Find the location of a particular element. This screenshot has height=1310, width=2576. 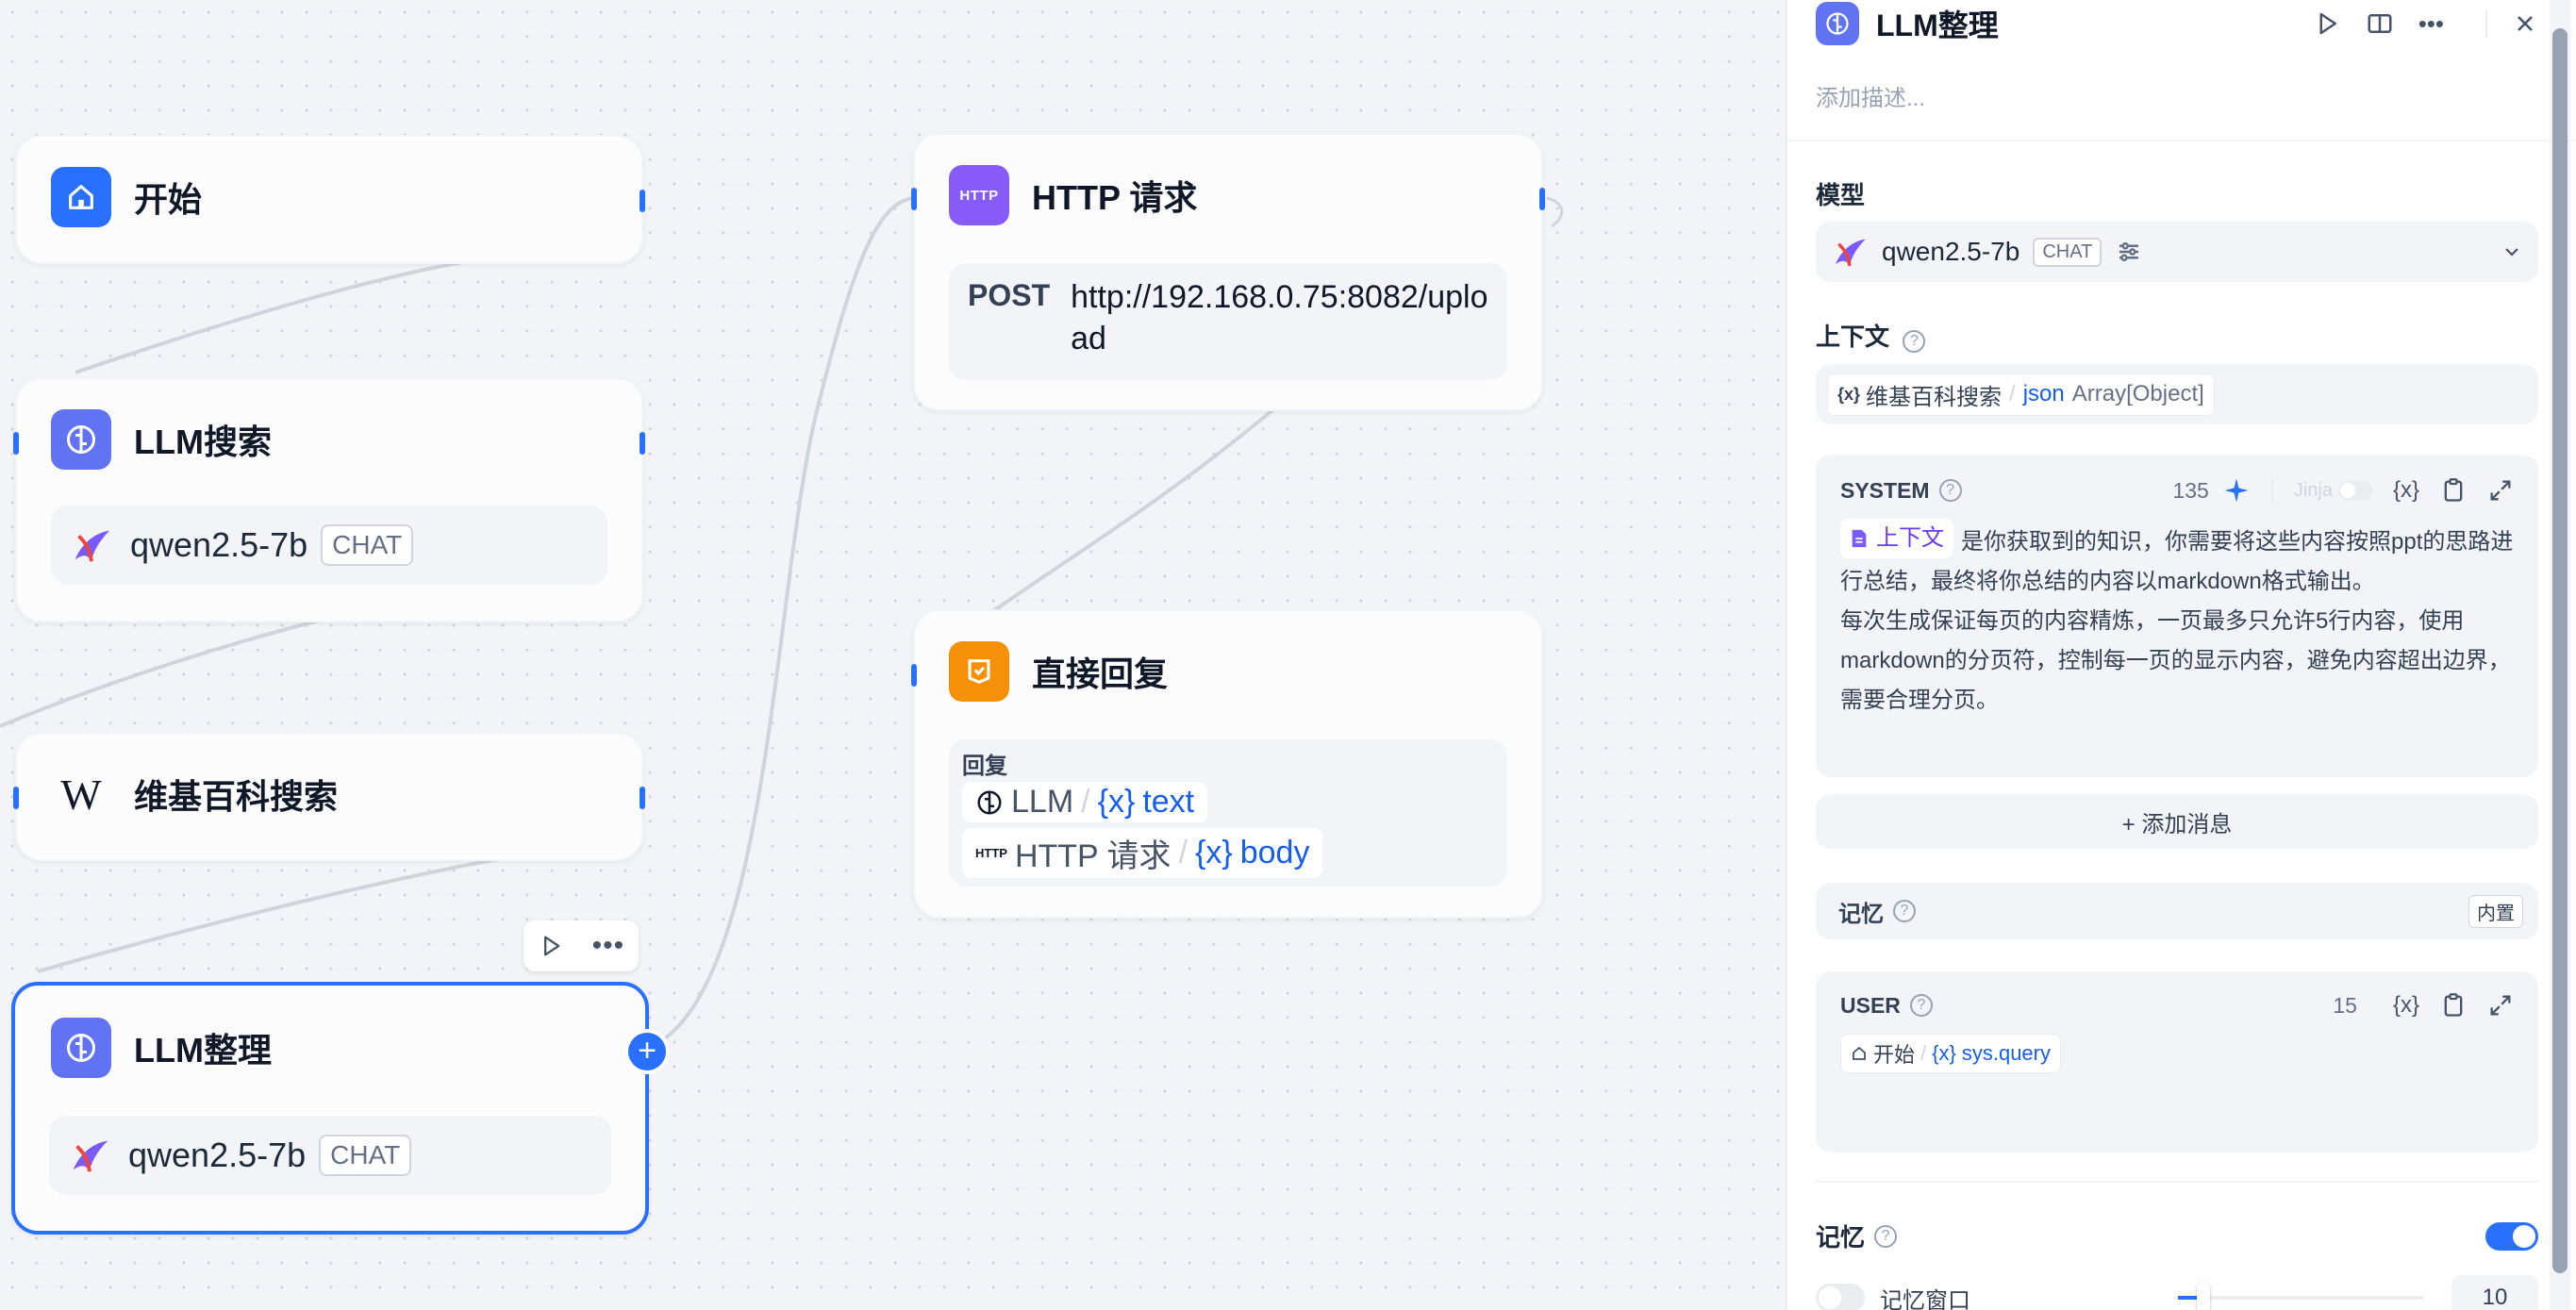

var-chip: HTTP HTTP 请求 / {x} body is located at coordinates (1143, 853).